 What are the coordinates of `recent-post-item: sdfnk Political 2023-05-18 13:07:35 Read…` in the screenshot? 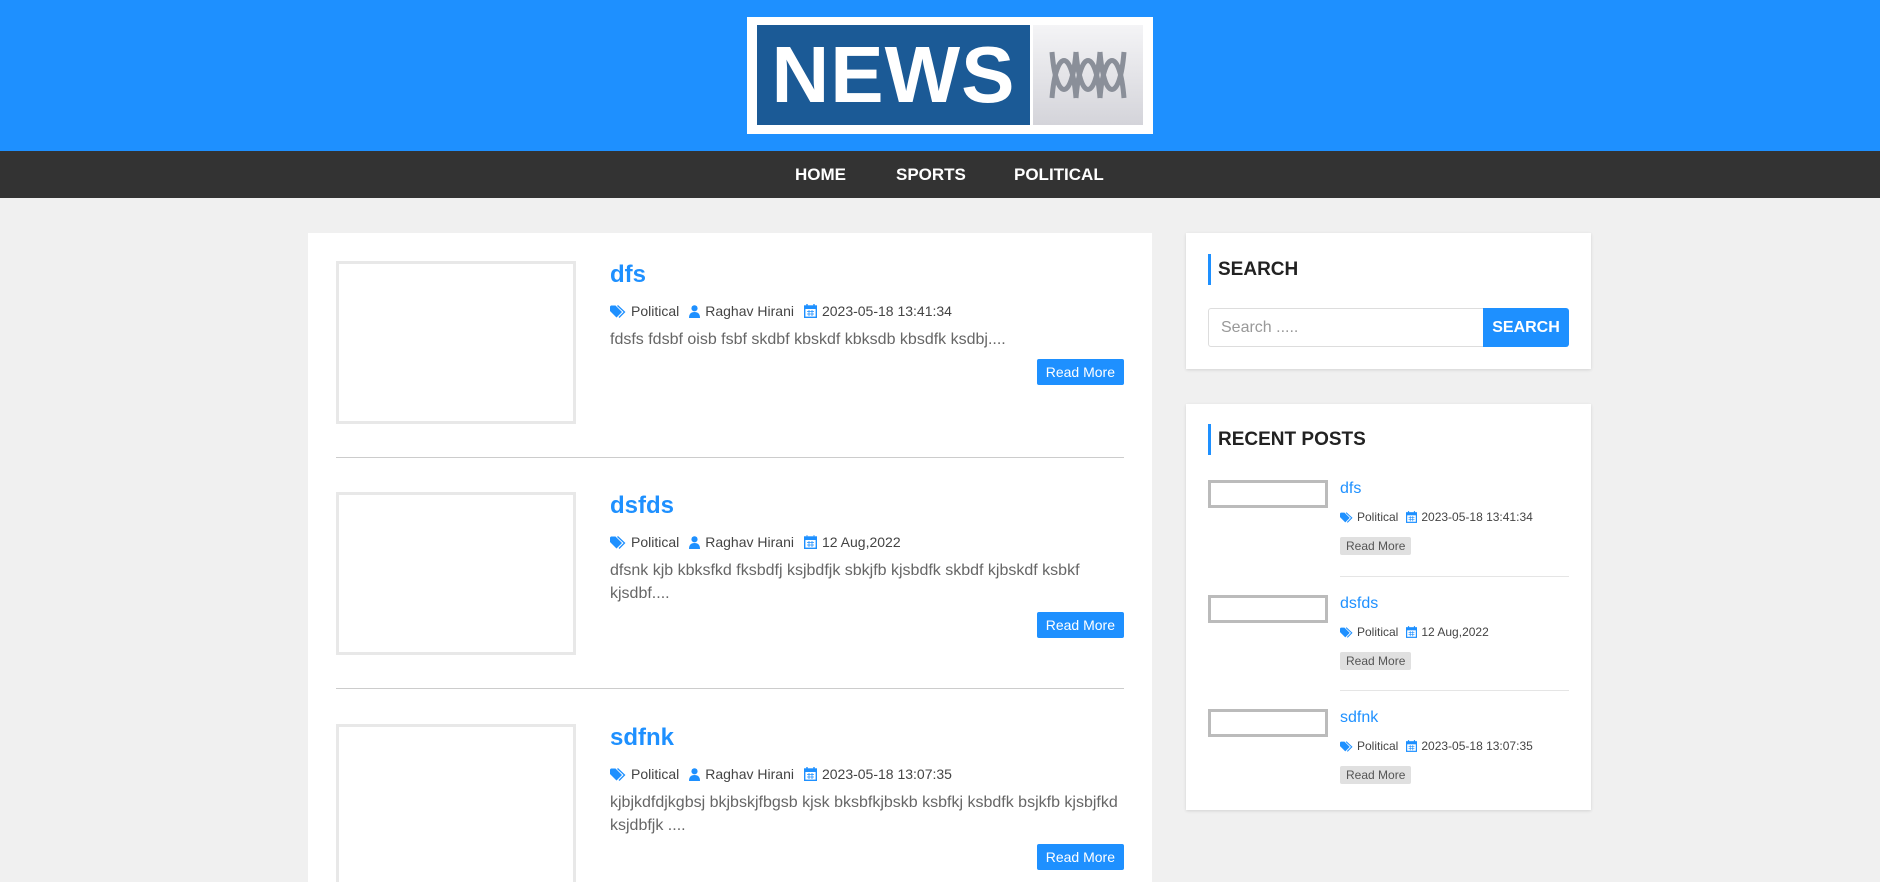 It's located at (1388, 749).